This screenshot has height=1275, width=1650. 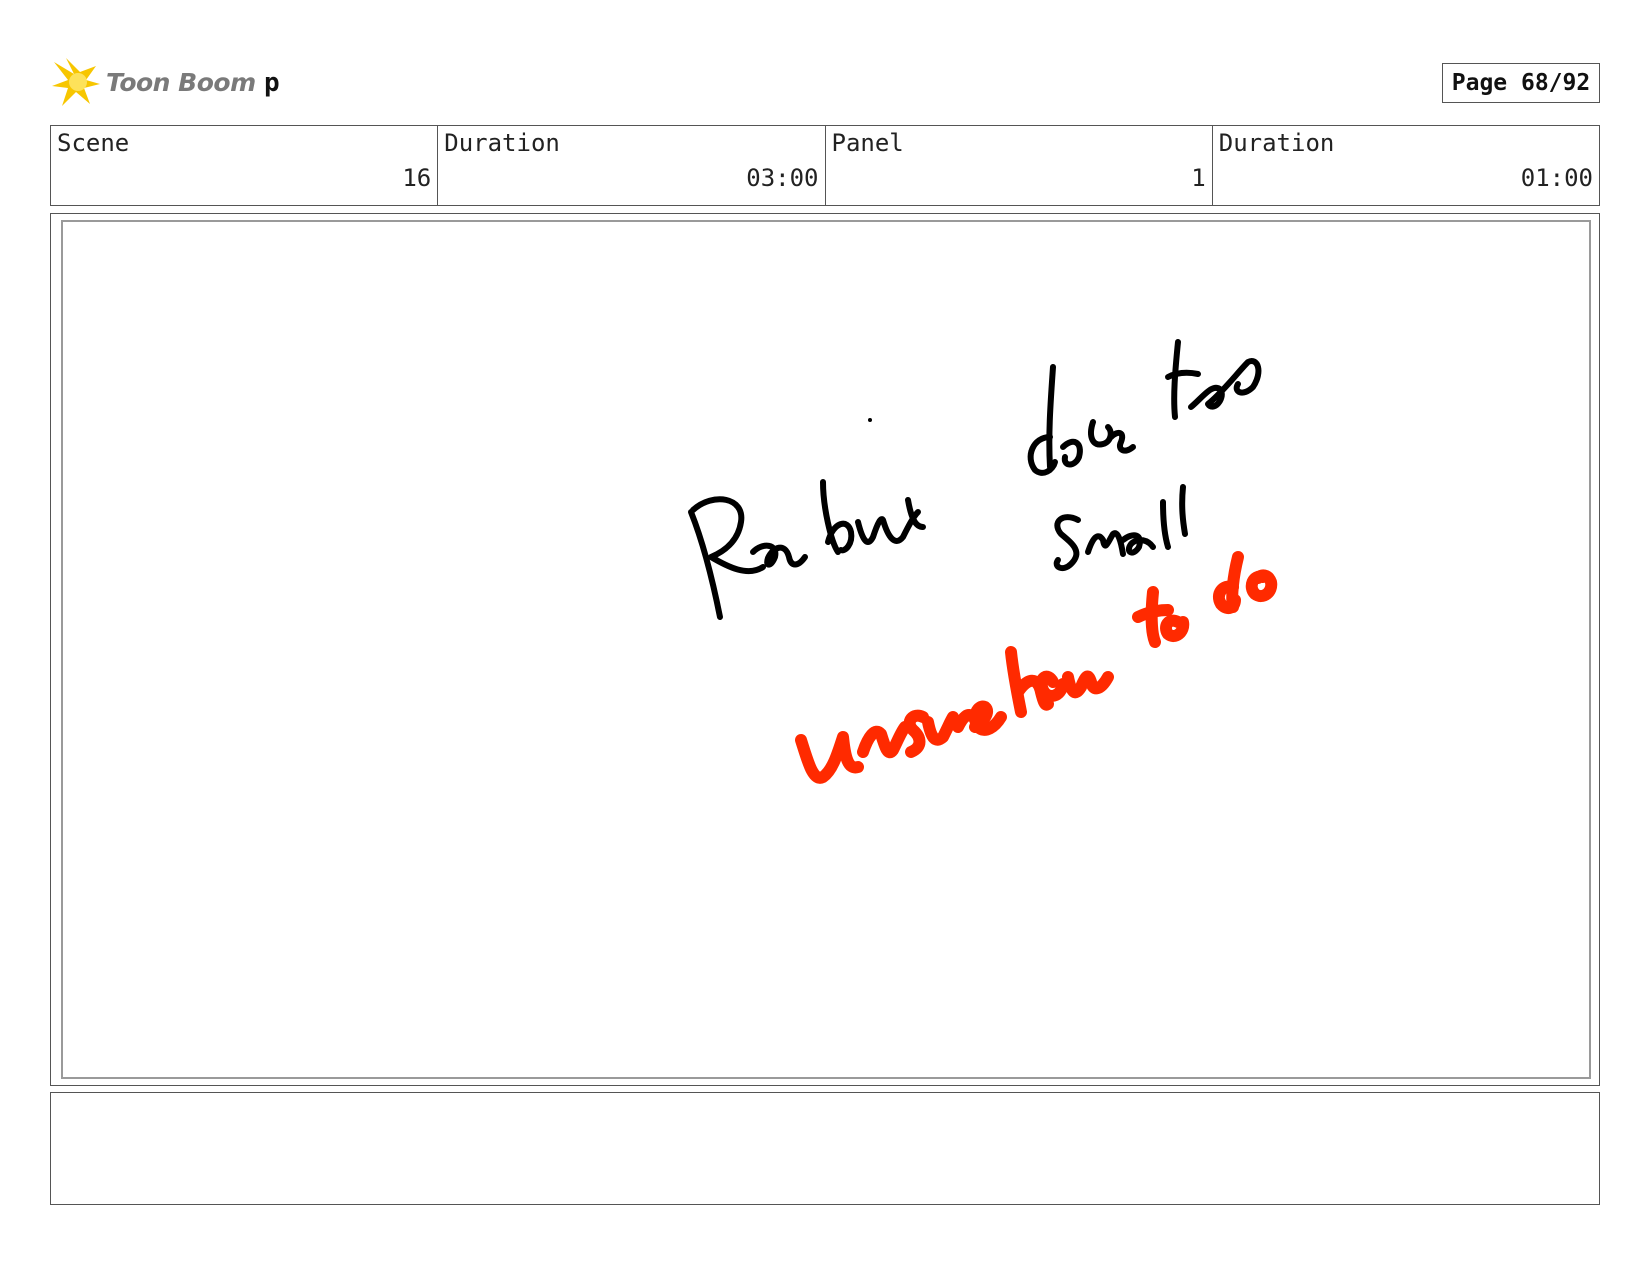 I want to click on handwriting-sketch, so click(x=983, y=561).